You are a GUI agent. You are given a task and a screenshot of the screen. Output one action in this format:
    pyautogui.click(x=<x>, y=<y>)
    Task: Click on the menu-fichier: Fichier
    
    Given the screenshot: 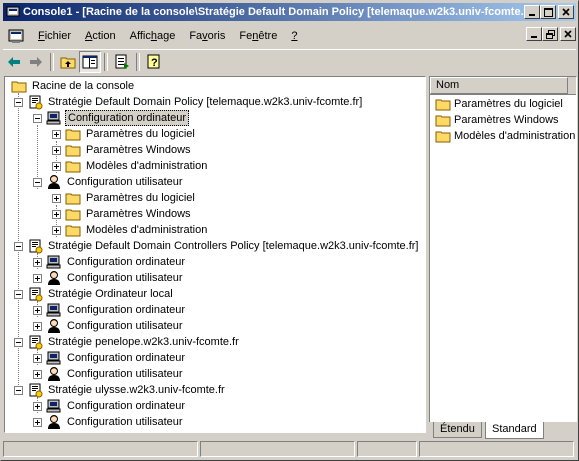 What is the action you would take?
    pyautogui.click(x=54, y=36)
    